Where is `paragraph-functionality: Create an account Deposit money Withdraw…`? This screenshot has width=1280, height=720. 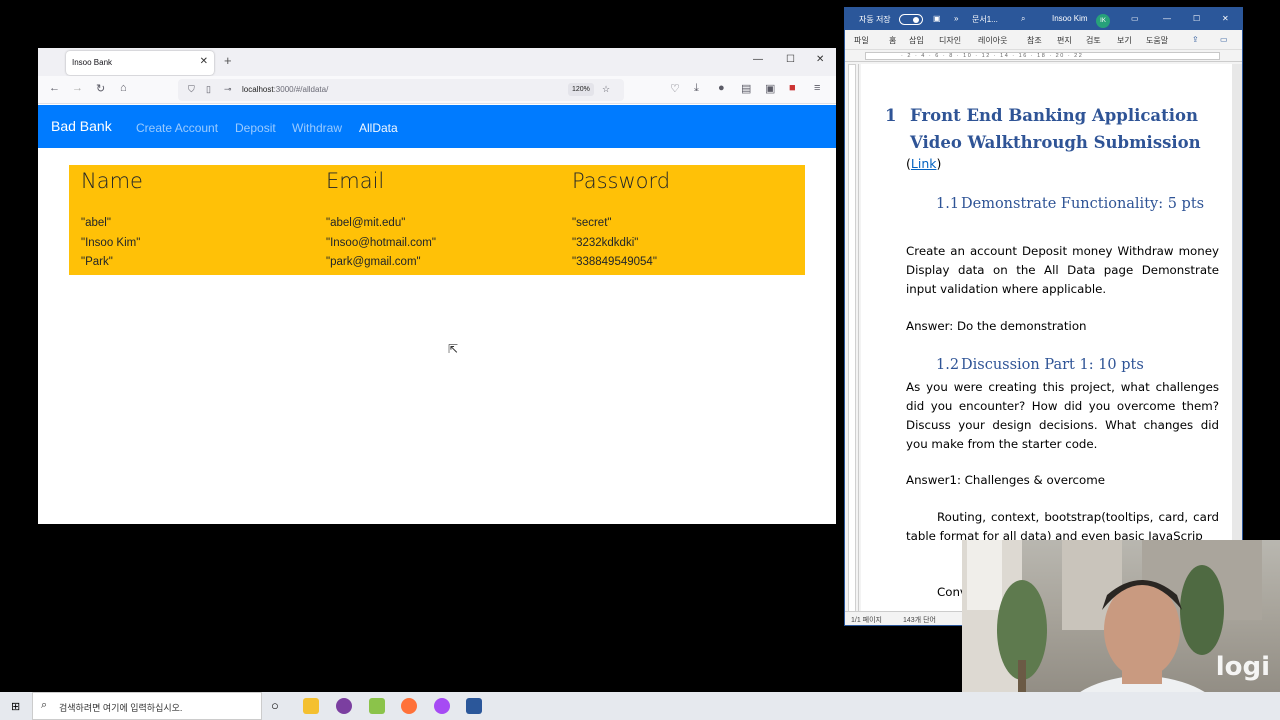
paragraph-functionality: Create an account Deposit money Withdraw… is located at coordinates (1062, 270).